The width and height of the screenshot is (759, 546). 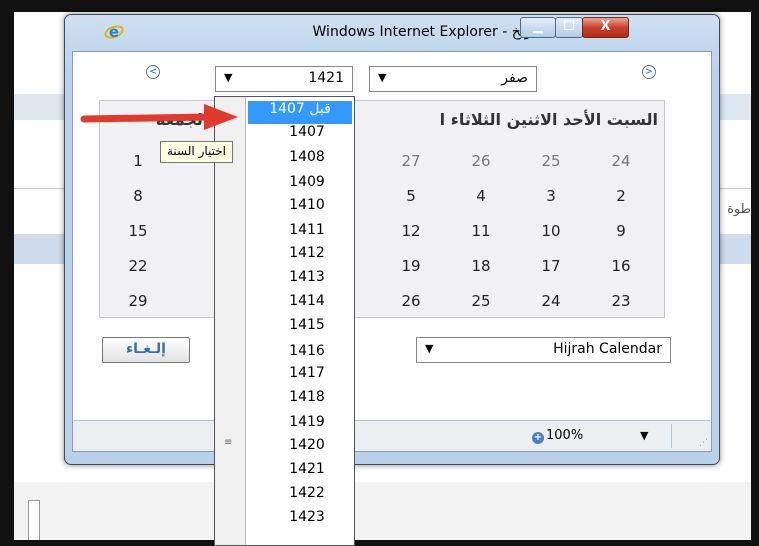 I want to click on day-cell: 11, so click(x=481, y=231).